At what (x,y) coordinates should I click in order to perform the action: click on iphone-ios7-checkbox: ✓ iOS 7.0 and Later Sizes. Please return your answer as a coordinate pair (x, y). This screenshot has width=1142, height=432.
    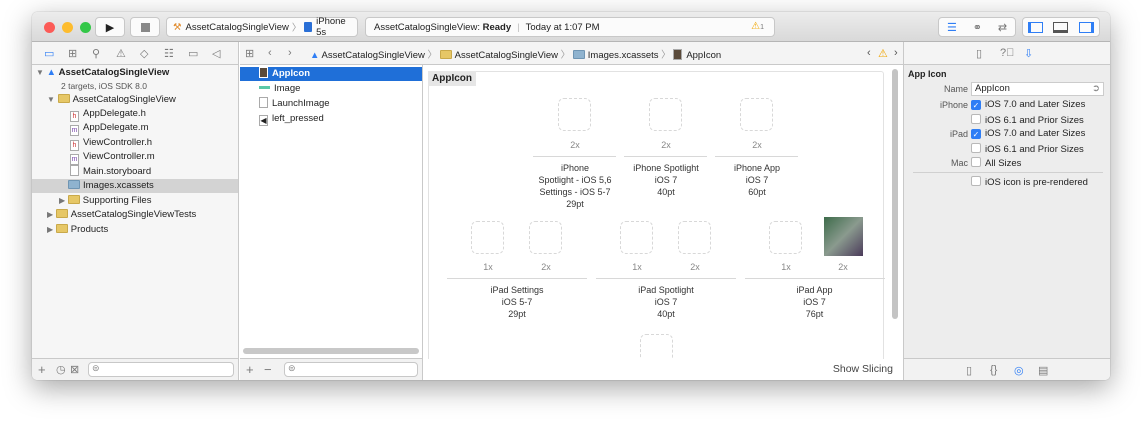
    Looking at the image, I should click on (1028, 104).